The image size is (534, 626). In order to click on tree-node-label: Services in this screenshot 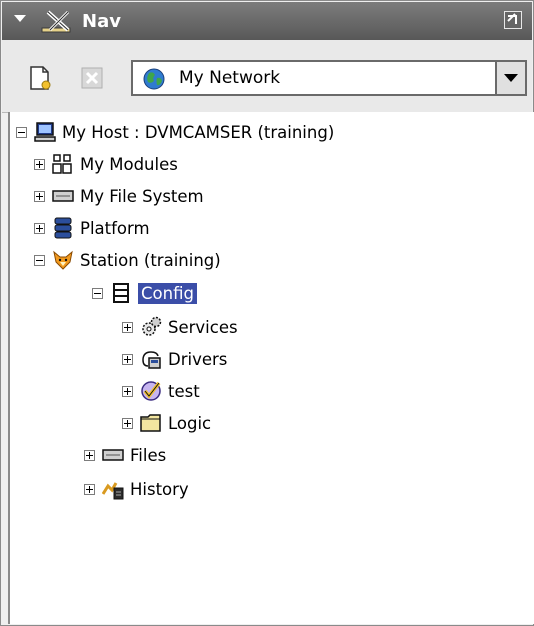, I will do `click(203, 327)`.